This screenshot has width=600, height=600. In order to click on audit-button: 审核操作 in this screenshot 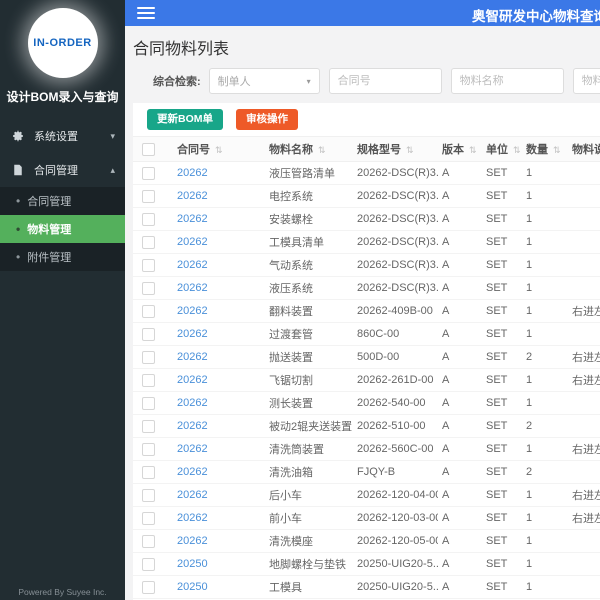, I will do `click(267, 119)`.